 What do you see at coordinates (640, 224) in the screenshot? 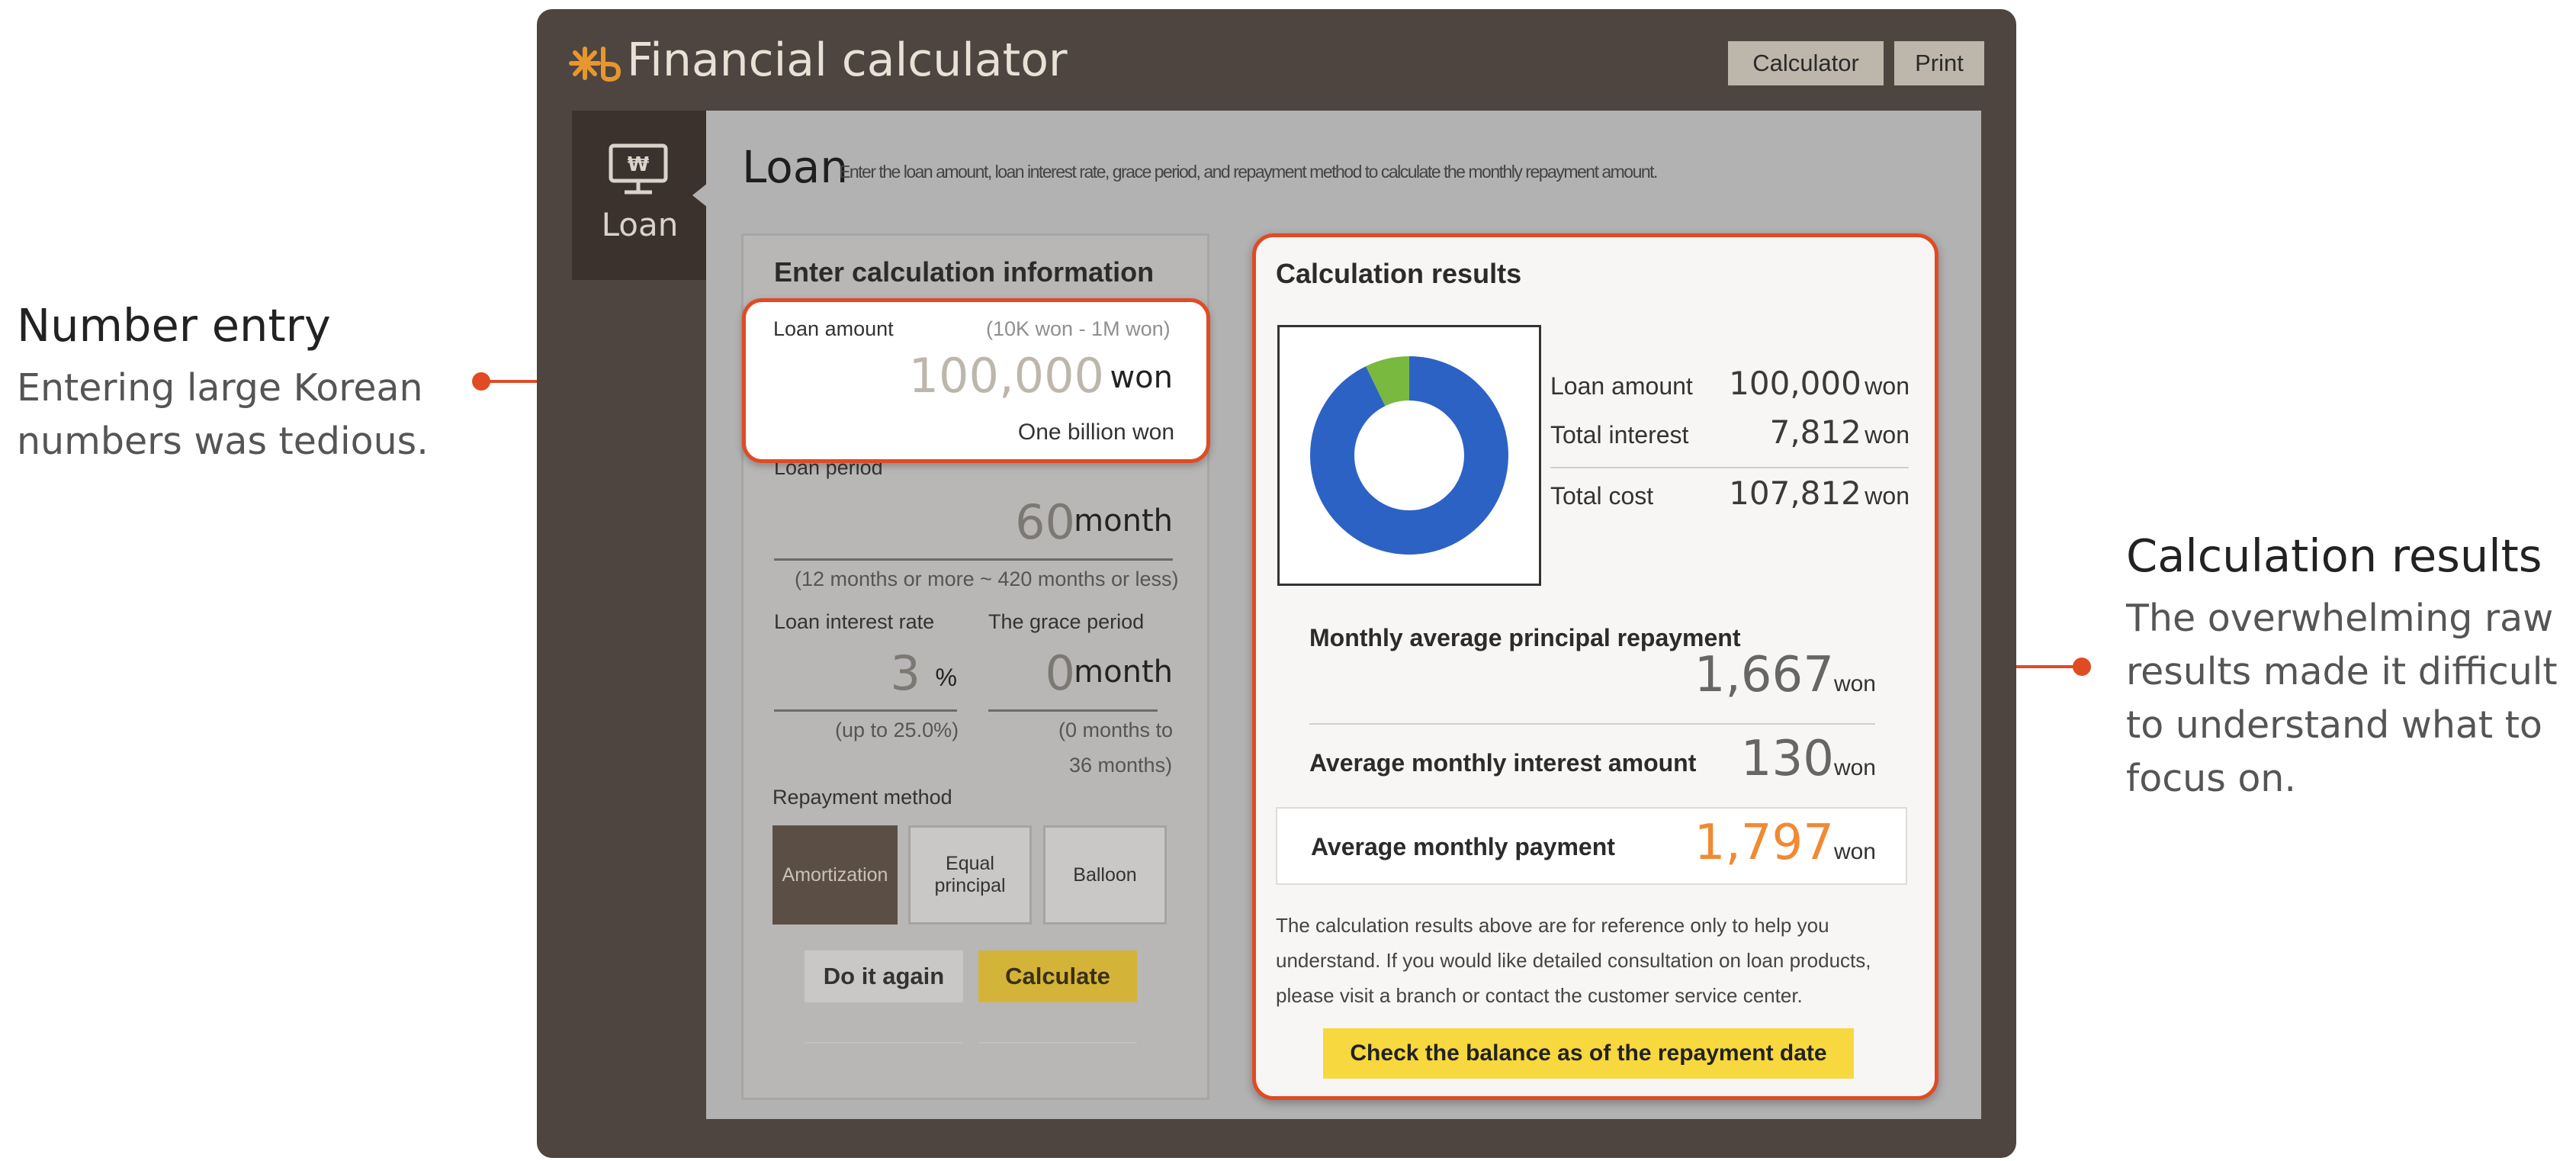
I see `sidebar-item-loan-label: Loan` at bounding box center [640, 224].